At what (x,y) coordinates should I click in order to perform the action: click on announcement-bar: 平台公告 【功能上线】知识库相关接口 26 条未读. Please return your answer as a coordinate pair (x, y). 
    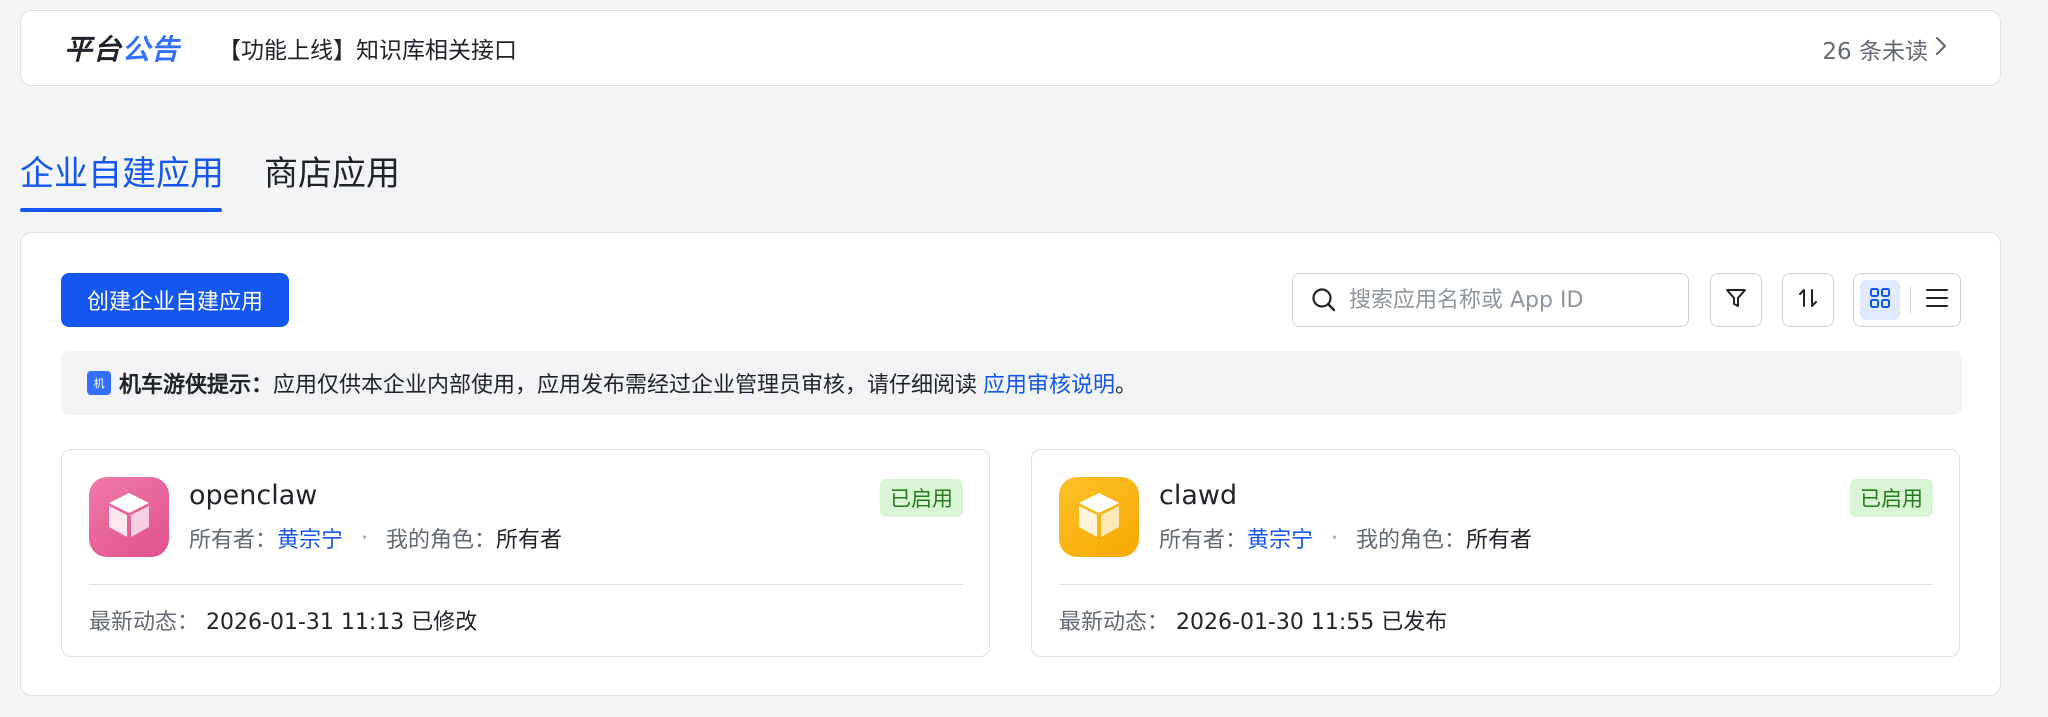
    Looking at the image, I should click on (1010, 48).